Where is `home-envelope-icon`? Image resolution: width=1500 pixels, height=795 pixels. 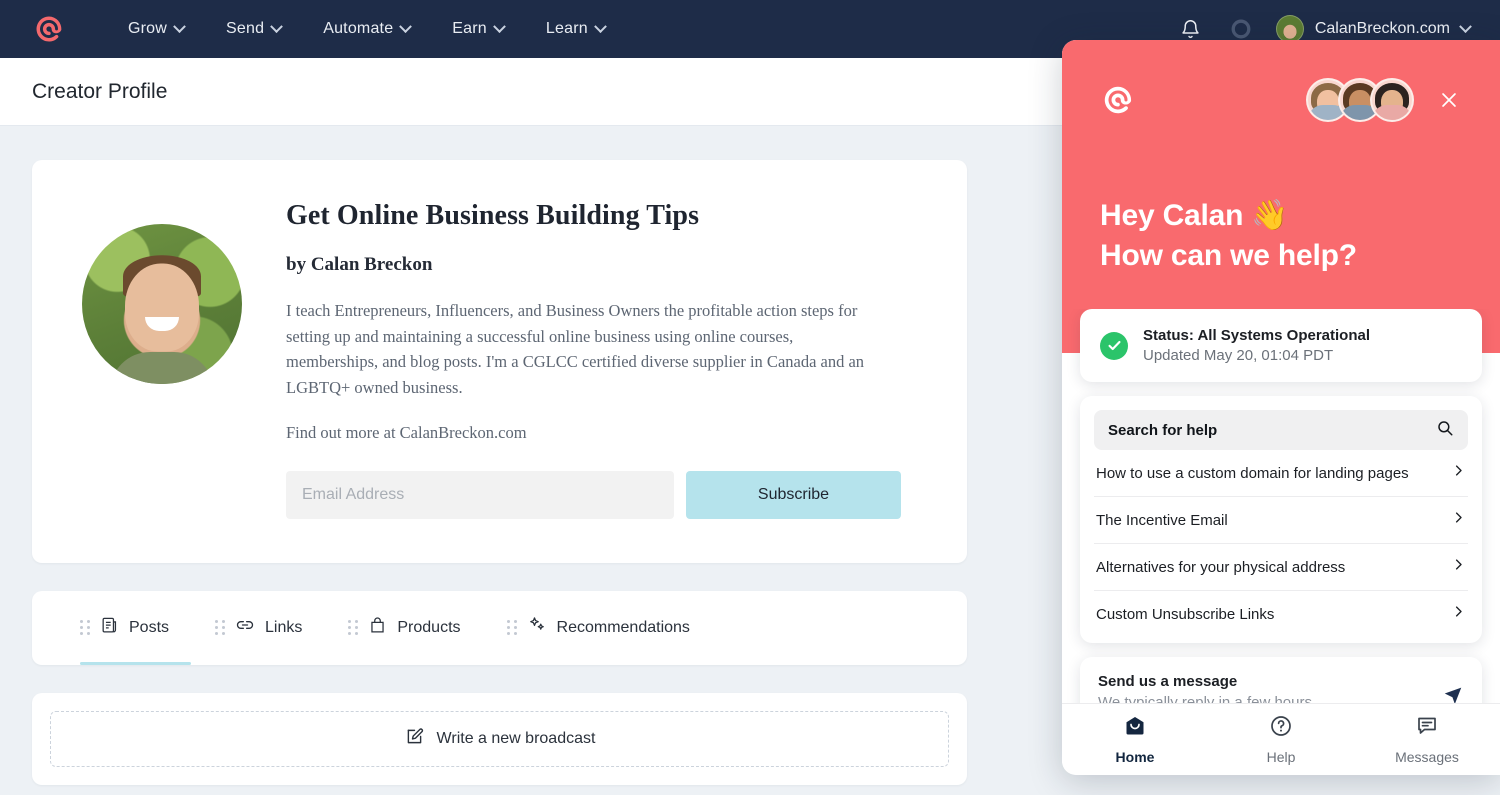 home-envelope-icon is located at coordinates (1135, 728).